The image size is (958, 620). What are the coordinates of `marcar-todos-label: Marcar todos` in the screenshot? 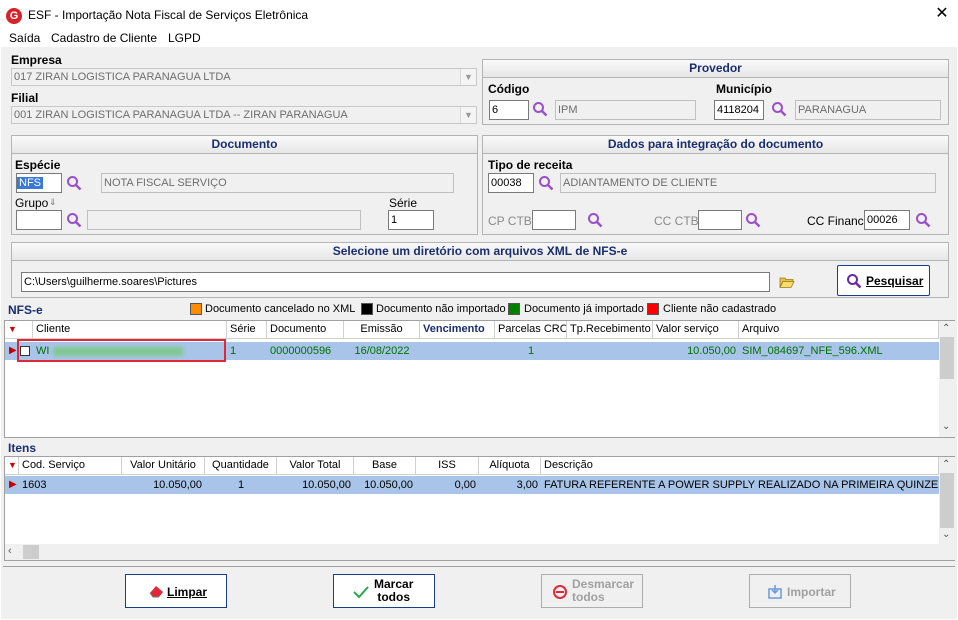 It's located at (393, 591).